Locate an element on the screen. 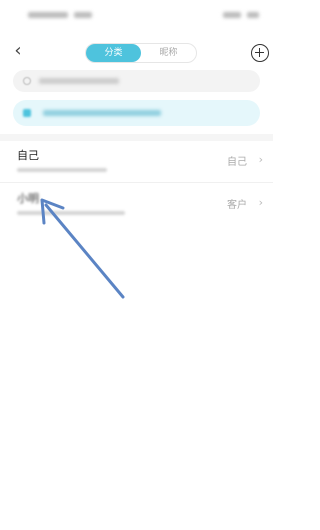  contact-name: 小明 is located at coordinates (28, 198).